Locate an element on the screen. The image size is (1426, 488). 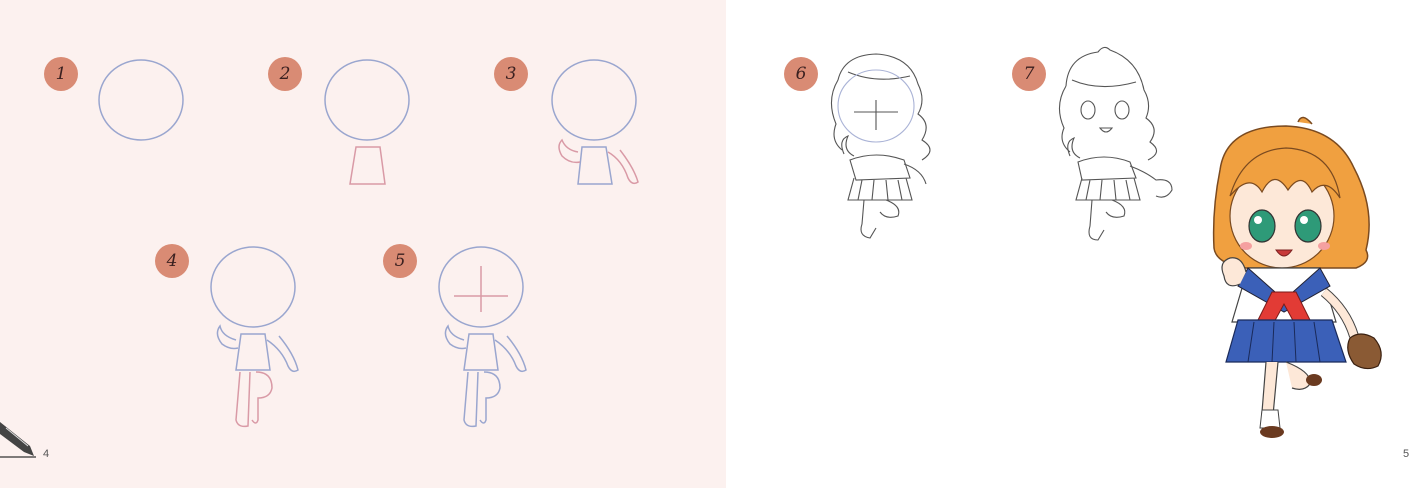
left-eye is located at coordinates (1262, 226).